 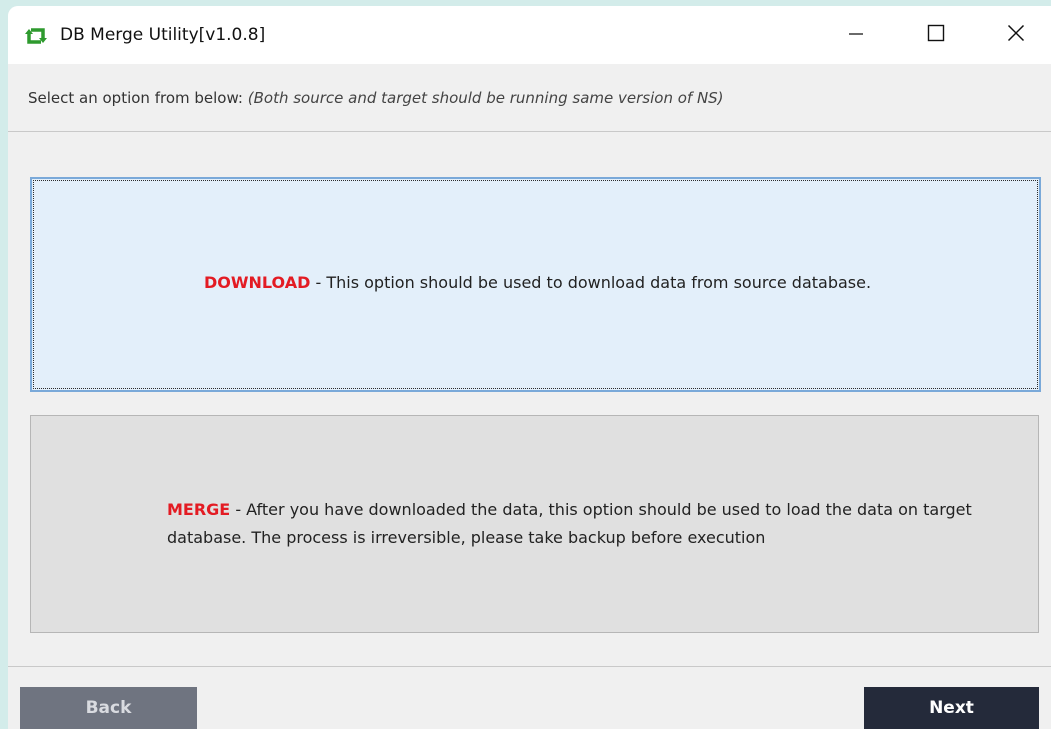 I want to click on close-icon, so click(x=1016, y=35).